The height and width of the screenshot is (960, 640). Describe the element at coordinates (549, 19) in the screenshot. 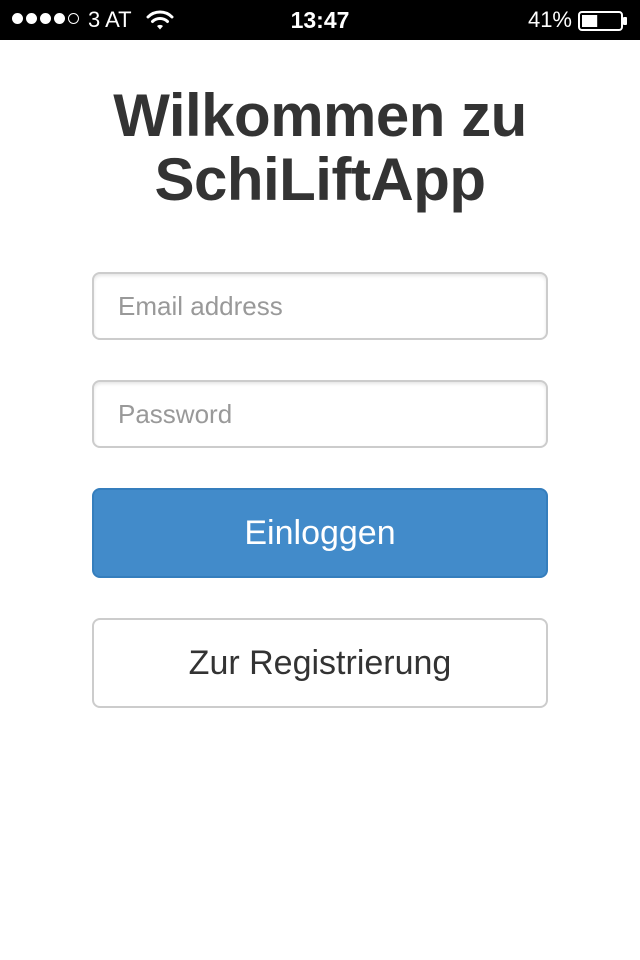

I see `battery-percentage: 41%` at that location.